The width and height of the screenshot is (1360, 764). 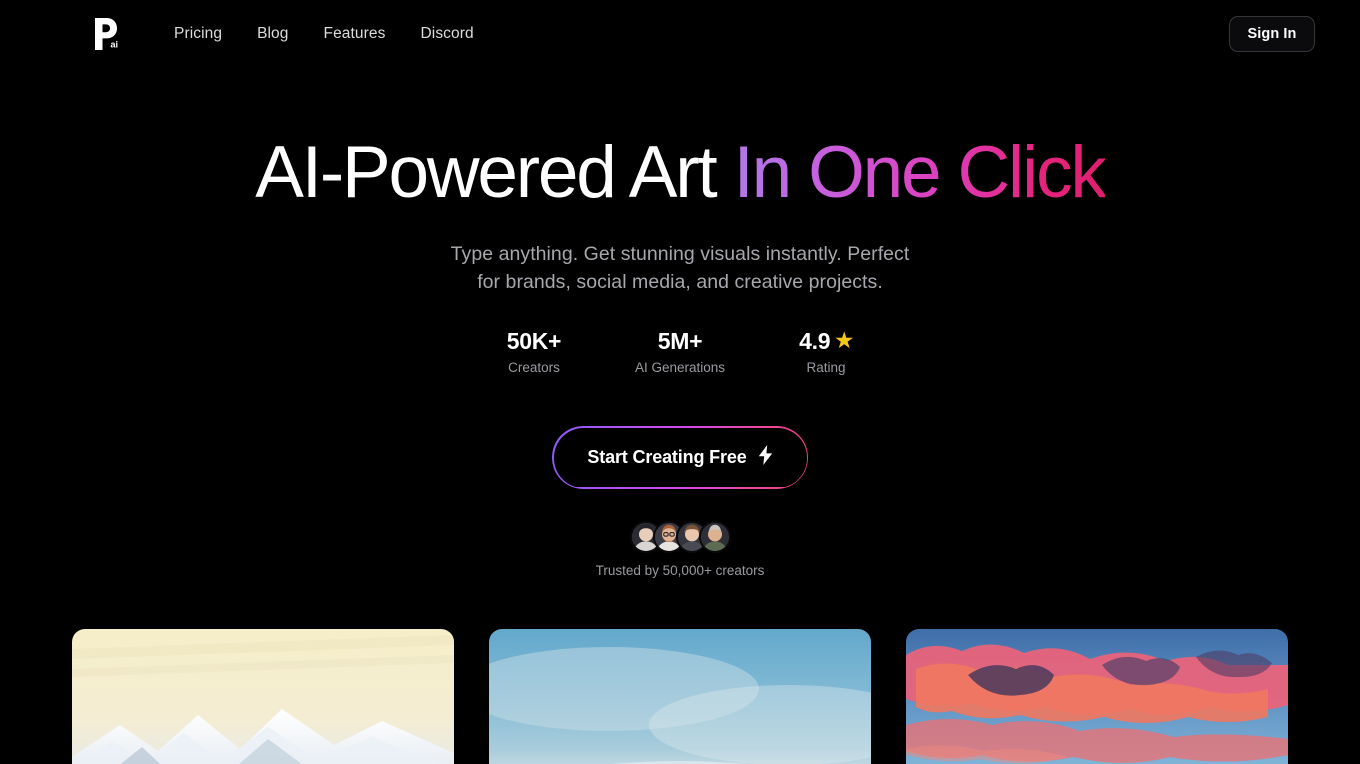 I want to click on stat-creators-label: Creators, so click(x=534, y=367).